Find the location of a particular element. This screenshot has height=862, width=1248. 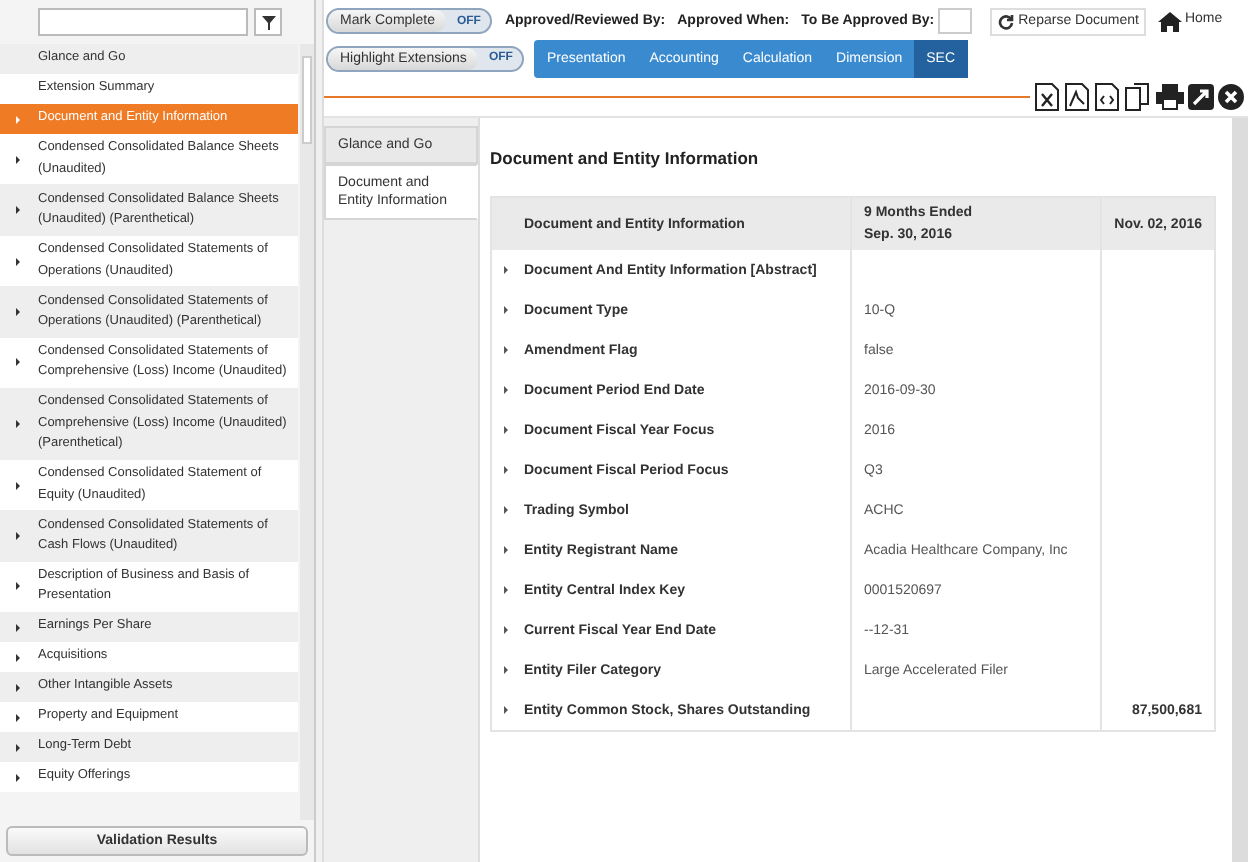

excel-file-icon is located at coordinates (1047, 97).